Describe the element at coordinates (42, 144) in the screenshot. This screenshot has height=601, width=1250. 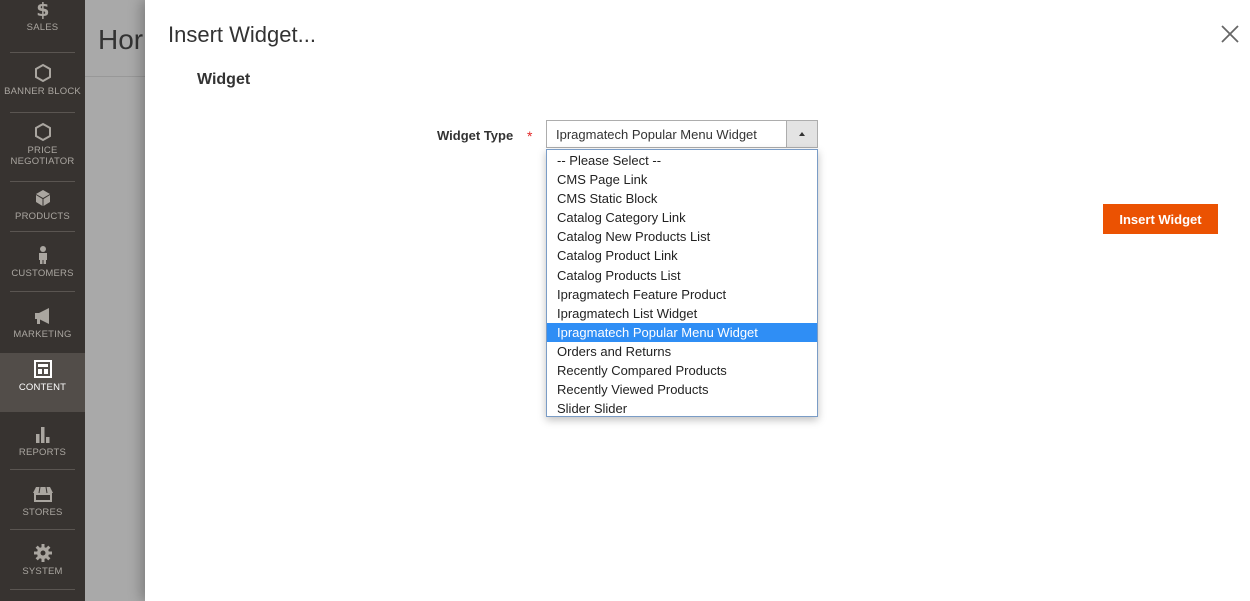
I see `nav-item-price-negotiator: PRICE NEGOTIATOR` at that location.